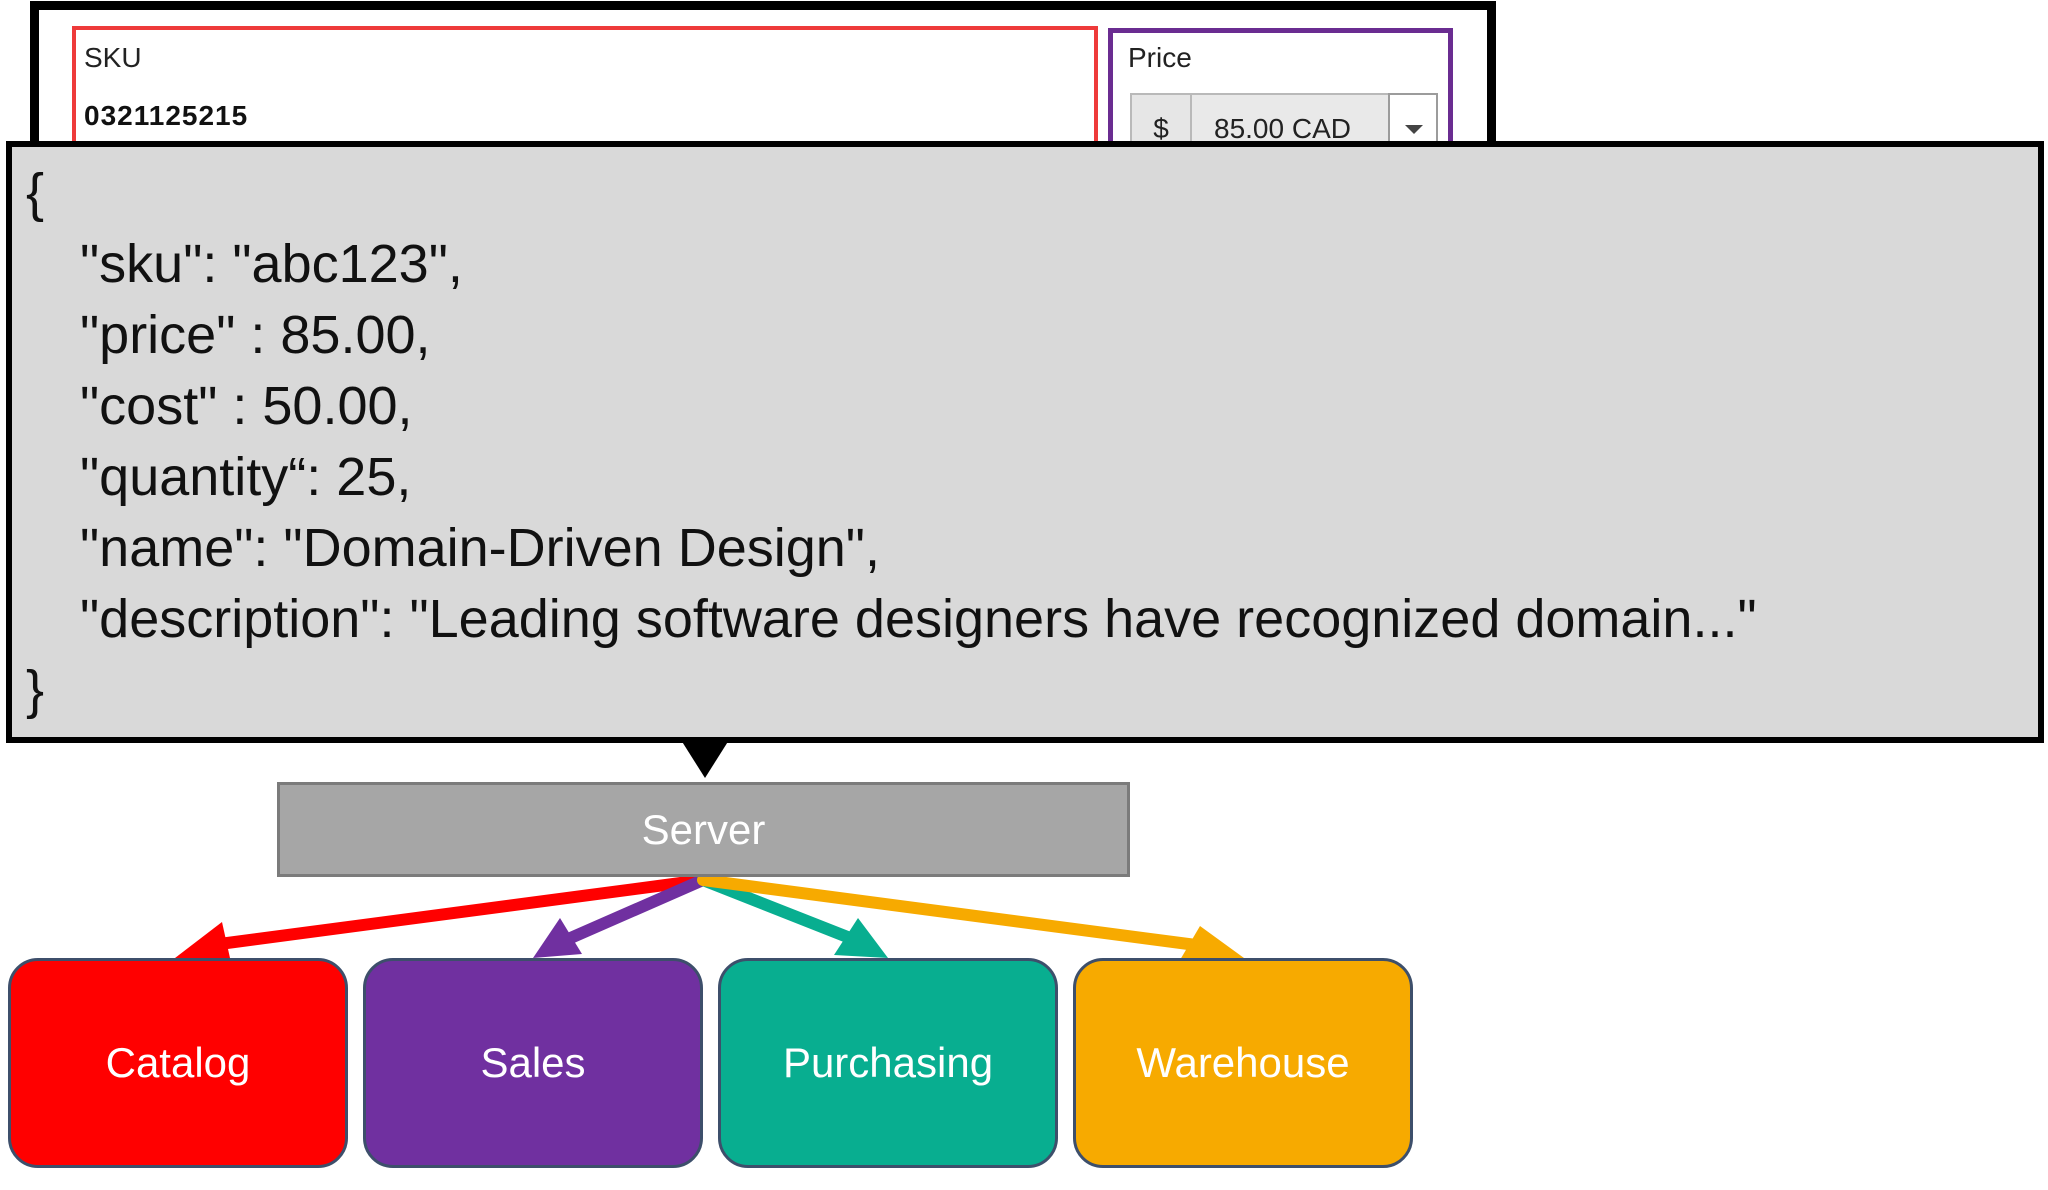 Image resolution: width=2048 pixels, height=1190 pixels. I want to click on json-line: "price" : 85.00,, so click(255, 335).